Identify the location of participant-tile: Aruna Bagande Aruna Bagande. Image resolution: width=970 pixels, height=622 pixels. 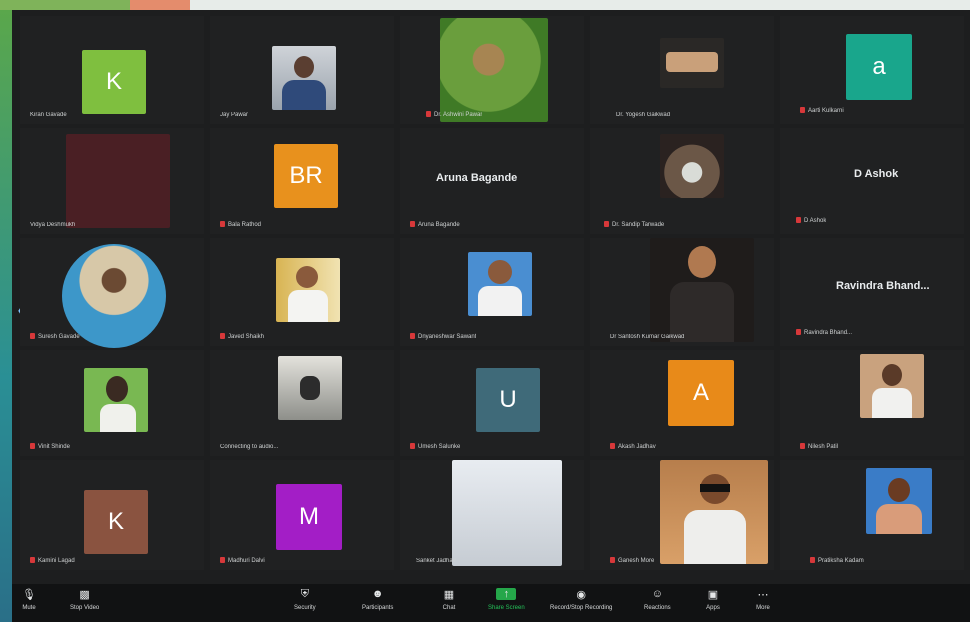
(492, 181).